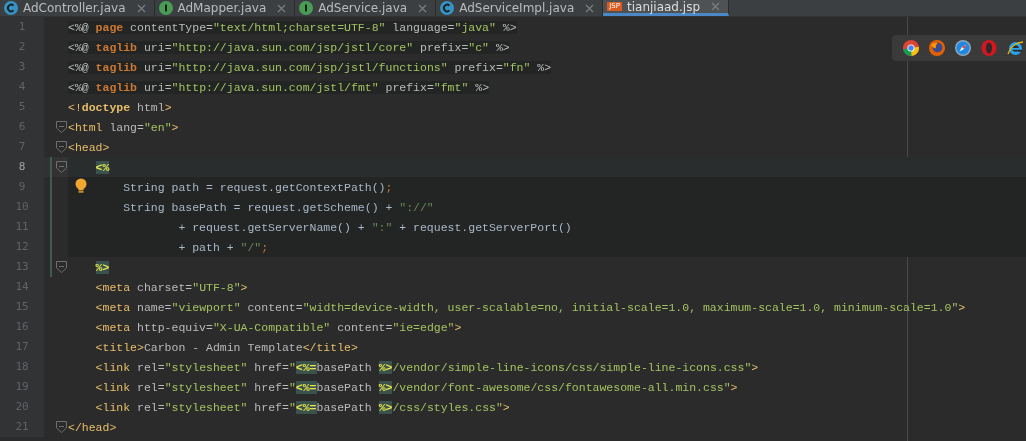 The width and height of the screenshot is (1026, 441). What do you see at coordinates (171, 287) in the screenshot?
I see `code-line: <meta charset="UTF-8">` at bounding box center [171, 287].